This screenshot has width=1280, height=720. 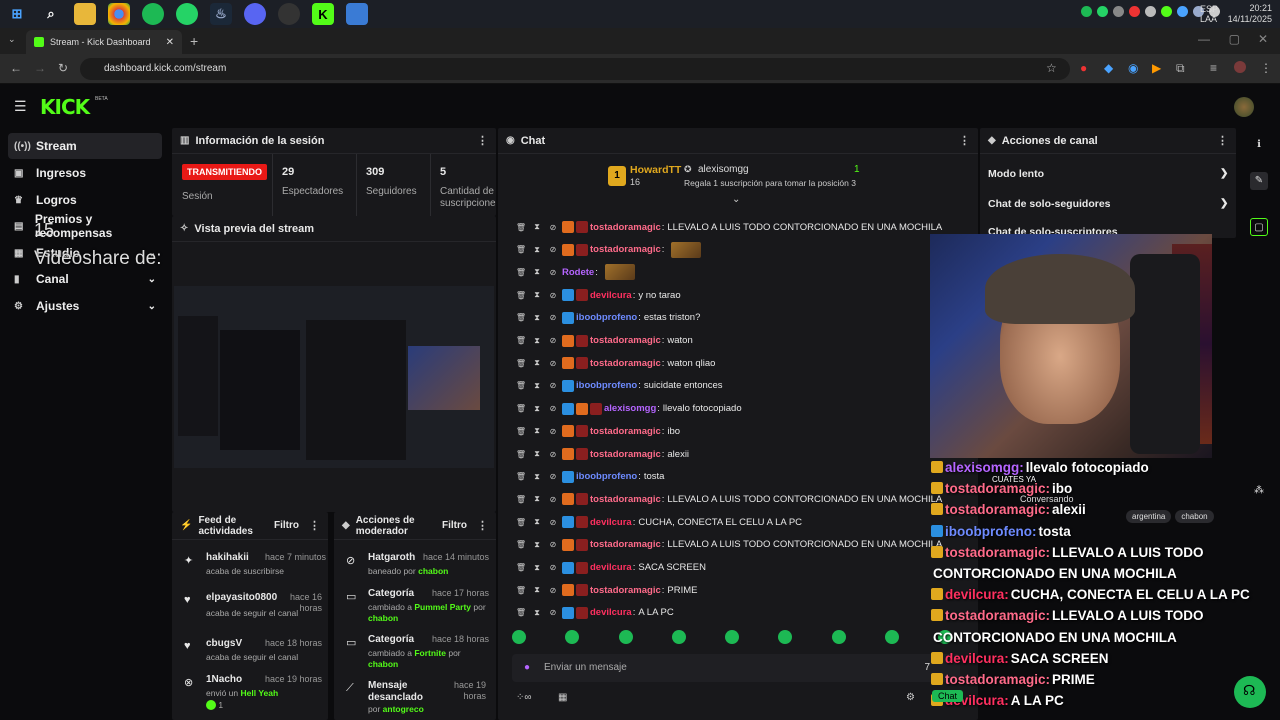 What do you see at coordinates (1204, 39) in the screenshot?
I see `minimize-icon: —` at bounding box center [1204, 39].